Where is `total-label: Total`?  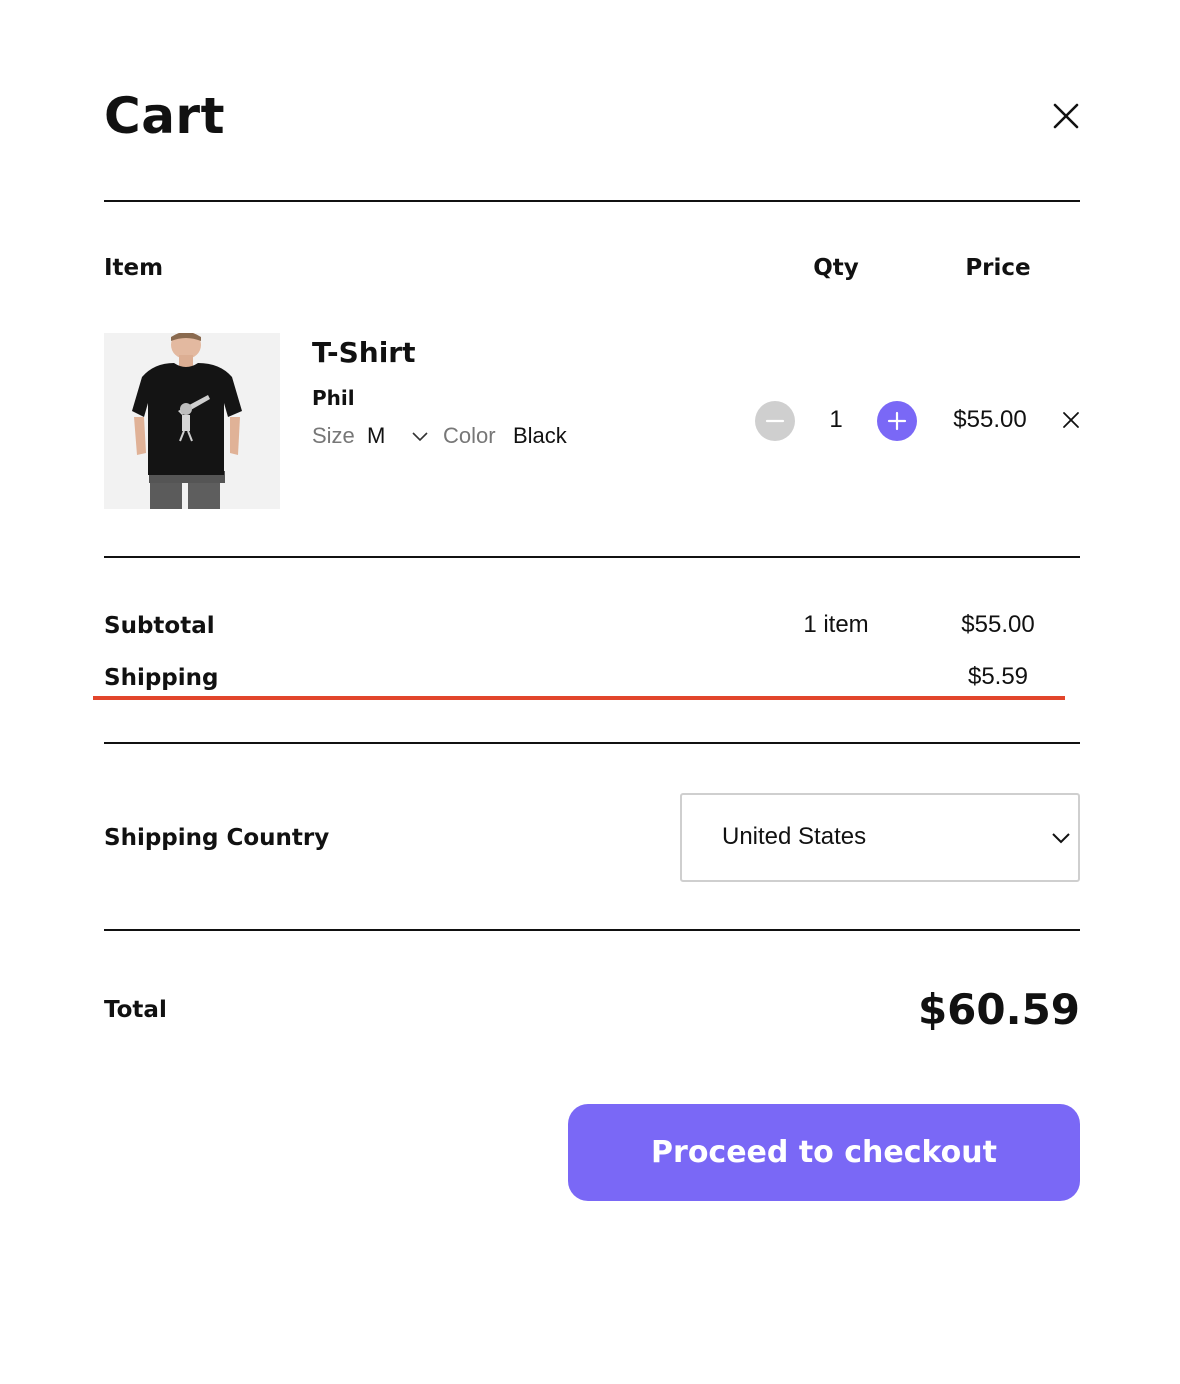
total-label: Total is located at coordinates (135, 1010).